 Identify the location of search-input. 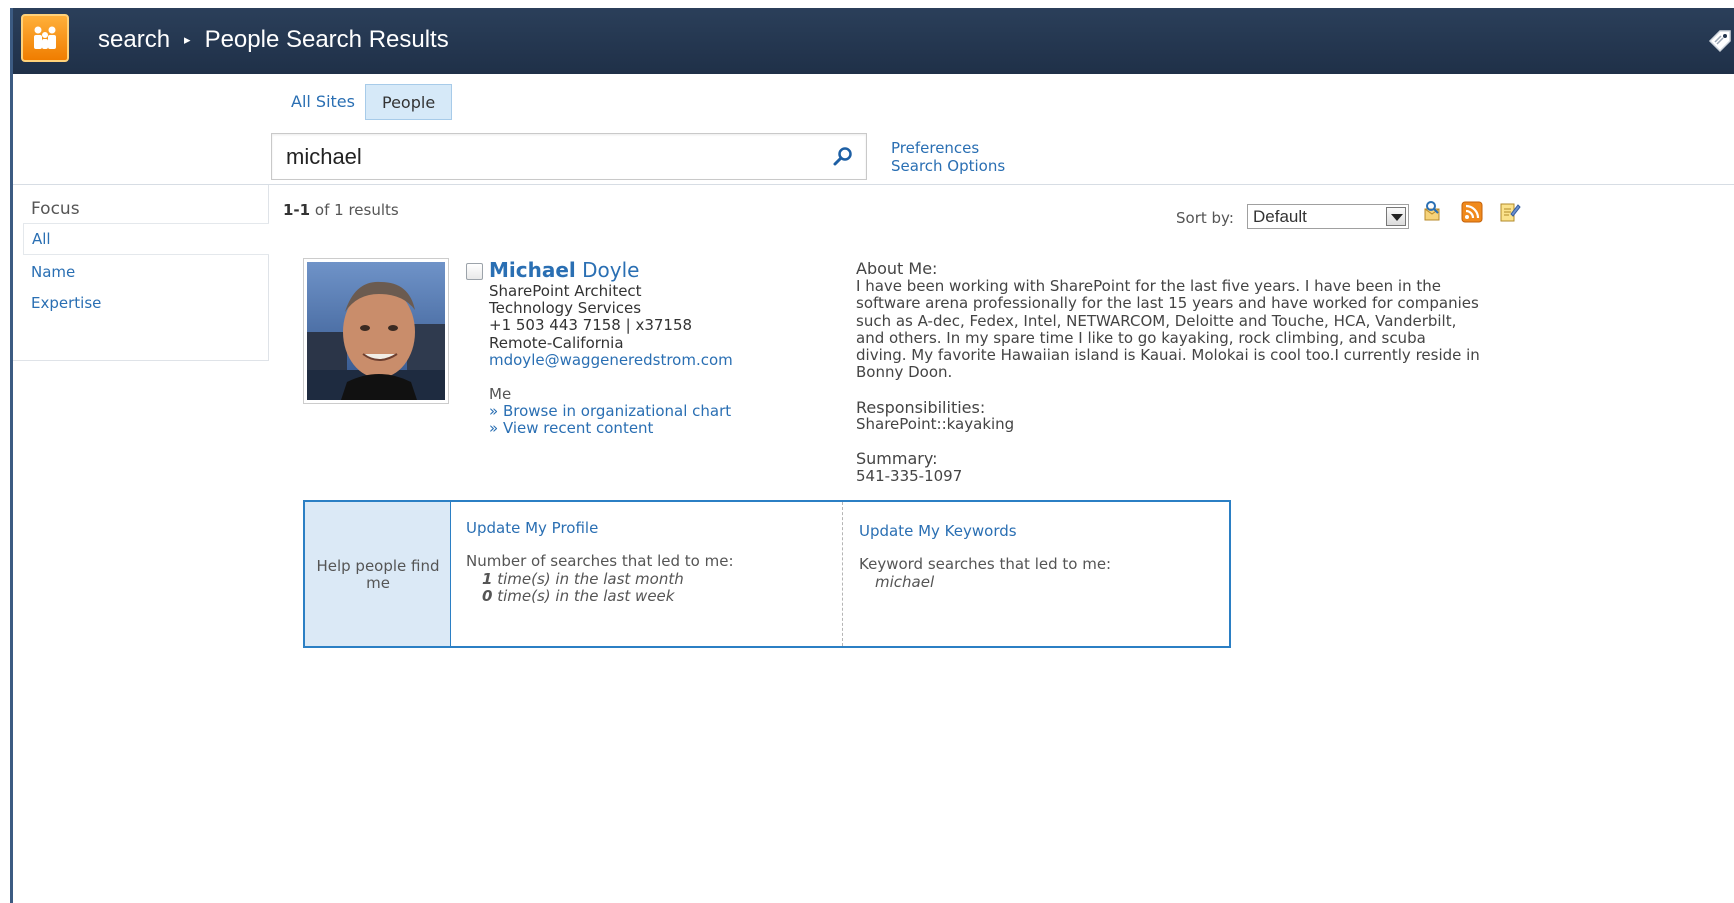
(556, 157).